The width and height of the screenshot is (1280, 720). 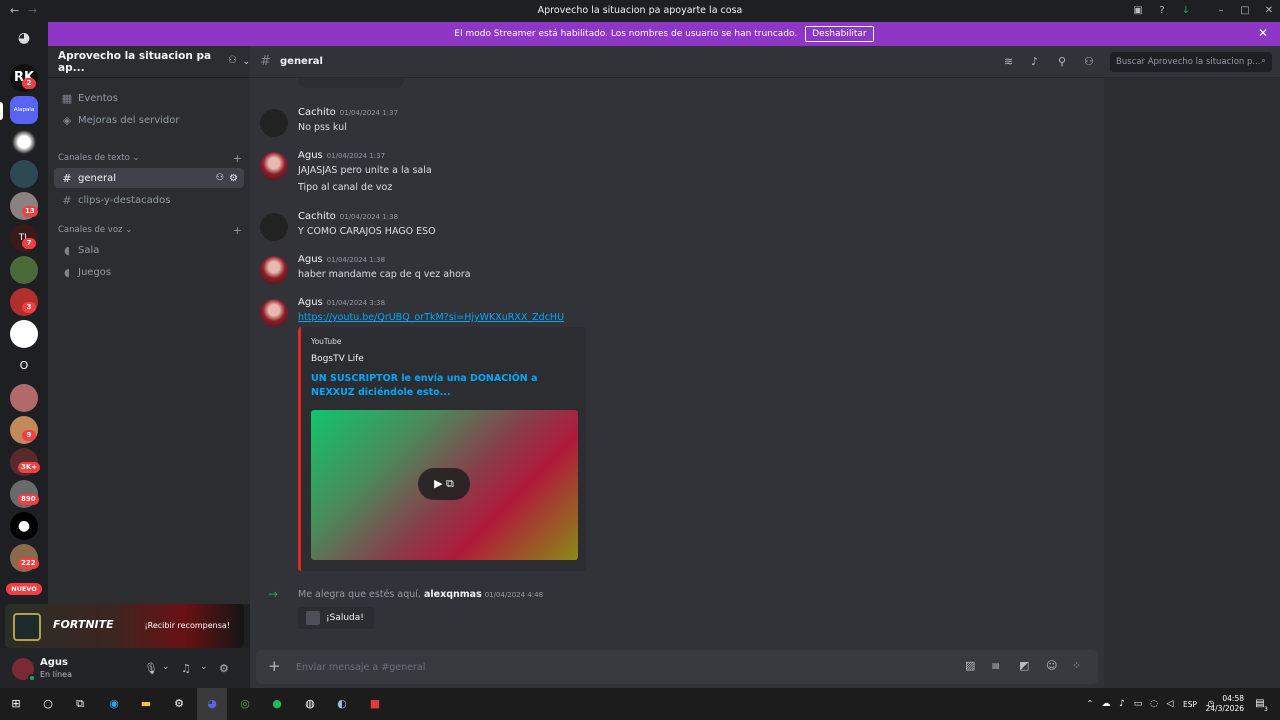 What do you see at coordinates (150, 230) in the screenshot?
I see `voice-category-header: Canales de voz ⌄ +` at bounding box center [150, 230].